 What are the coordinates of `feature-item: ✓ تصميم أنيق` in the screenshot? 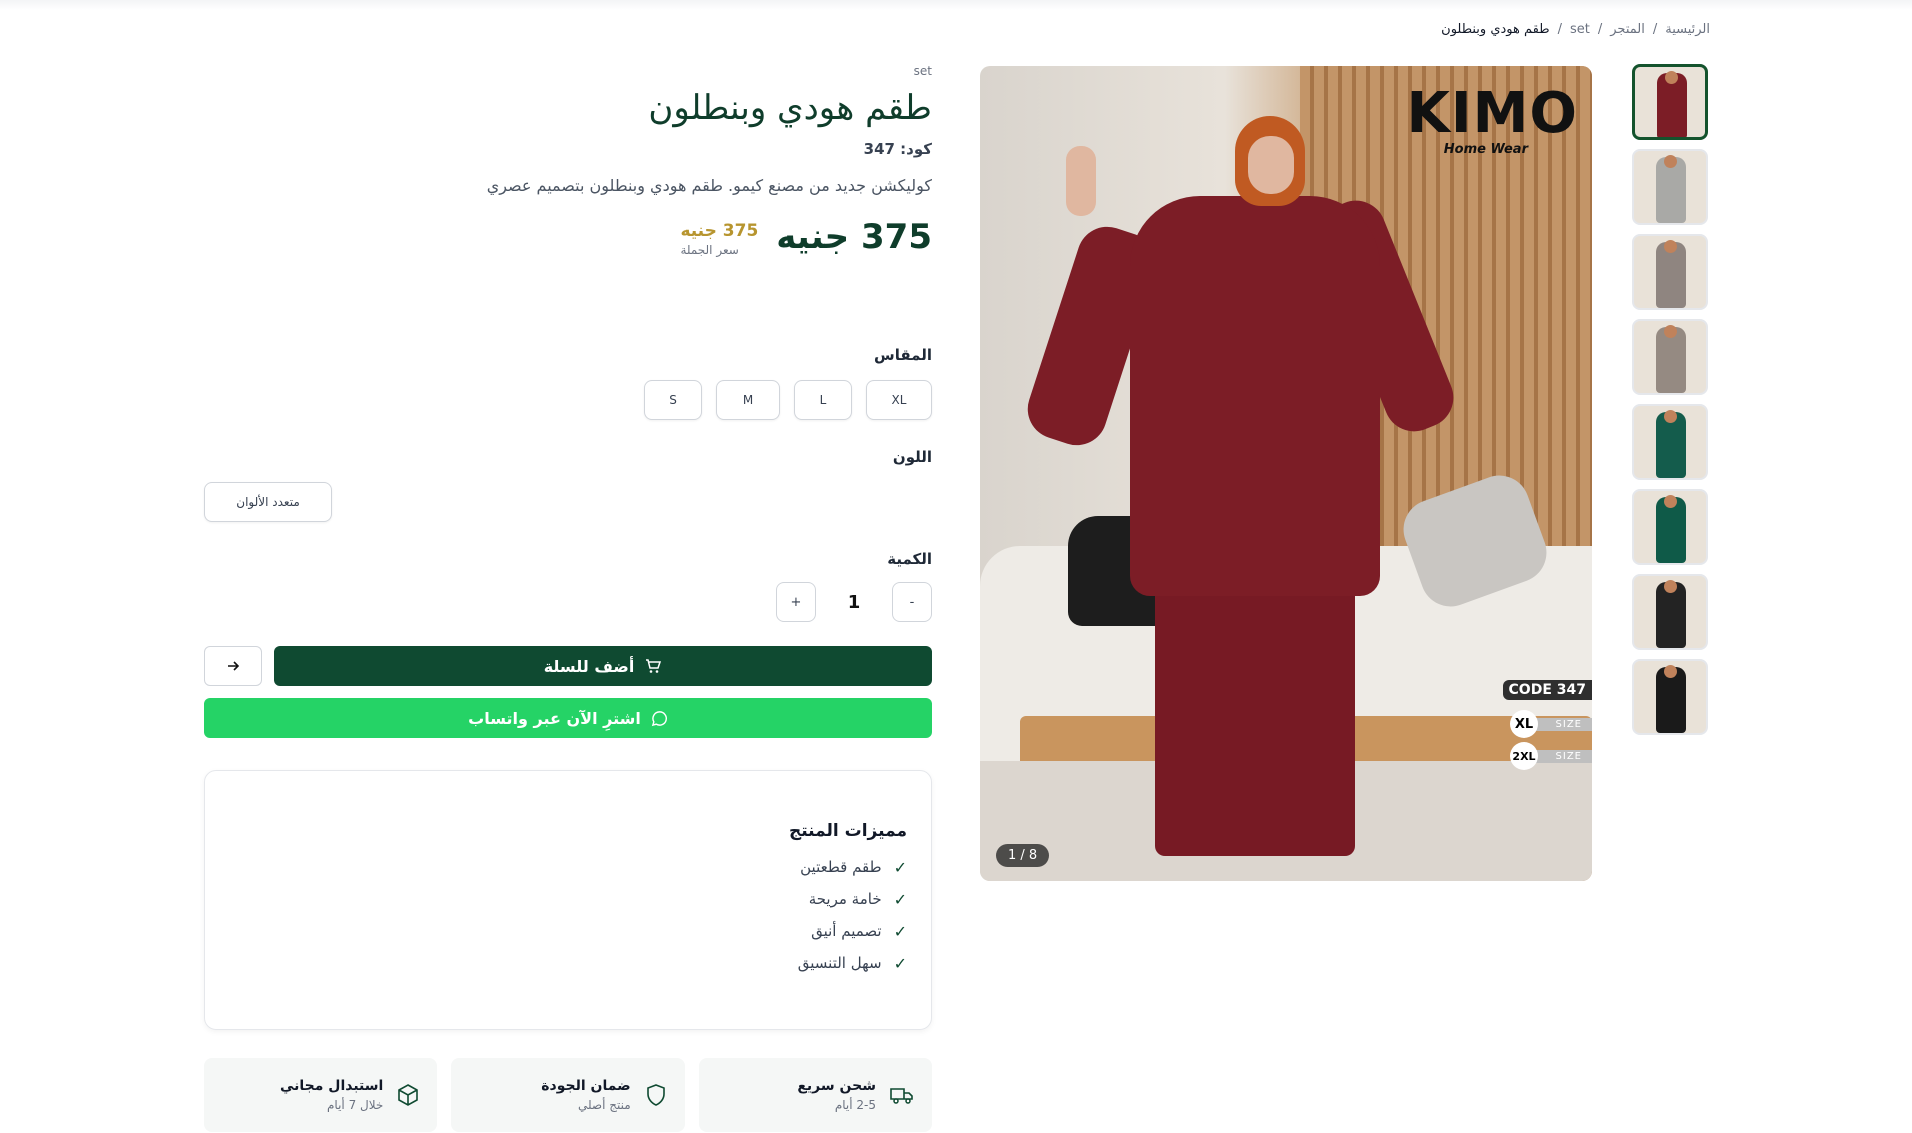 It's located at (556, 931).